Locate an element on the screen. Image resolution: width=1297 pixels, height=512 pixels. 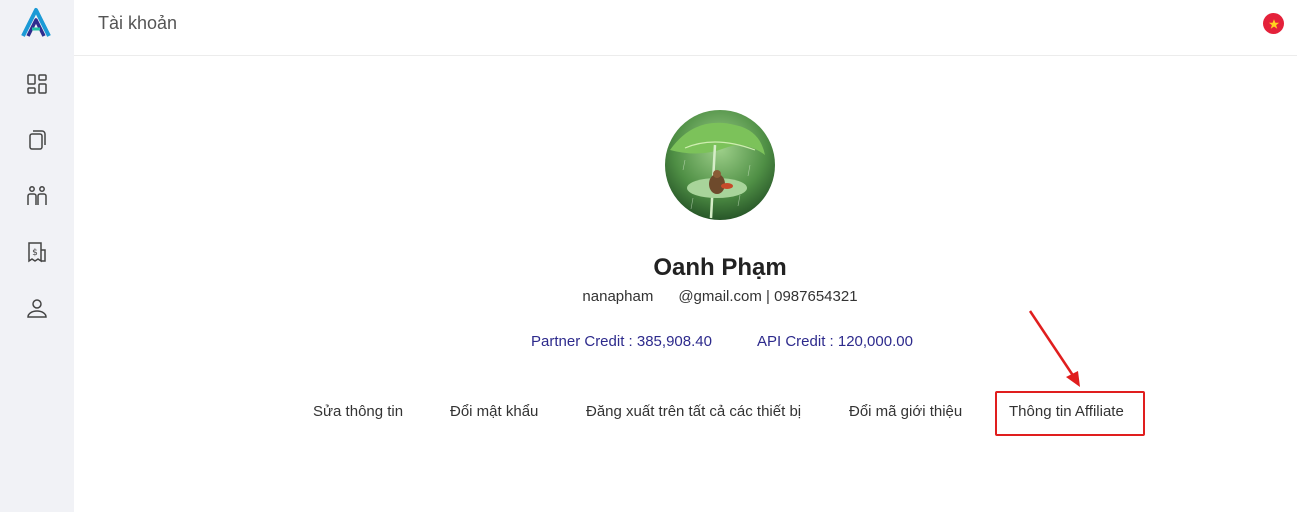
user-profile-icon is located at coordinates (37, 308).